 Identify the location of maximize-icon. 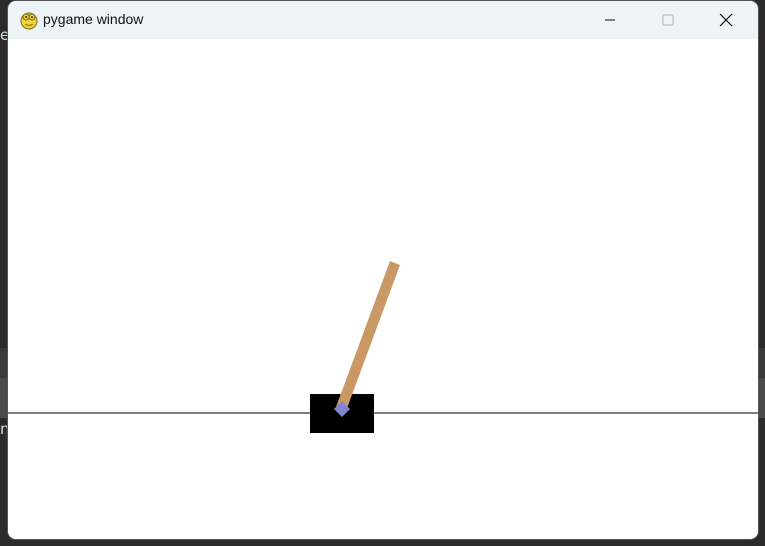
(668, 20).